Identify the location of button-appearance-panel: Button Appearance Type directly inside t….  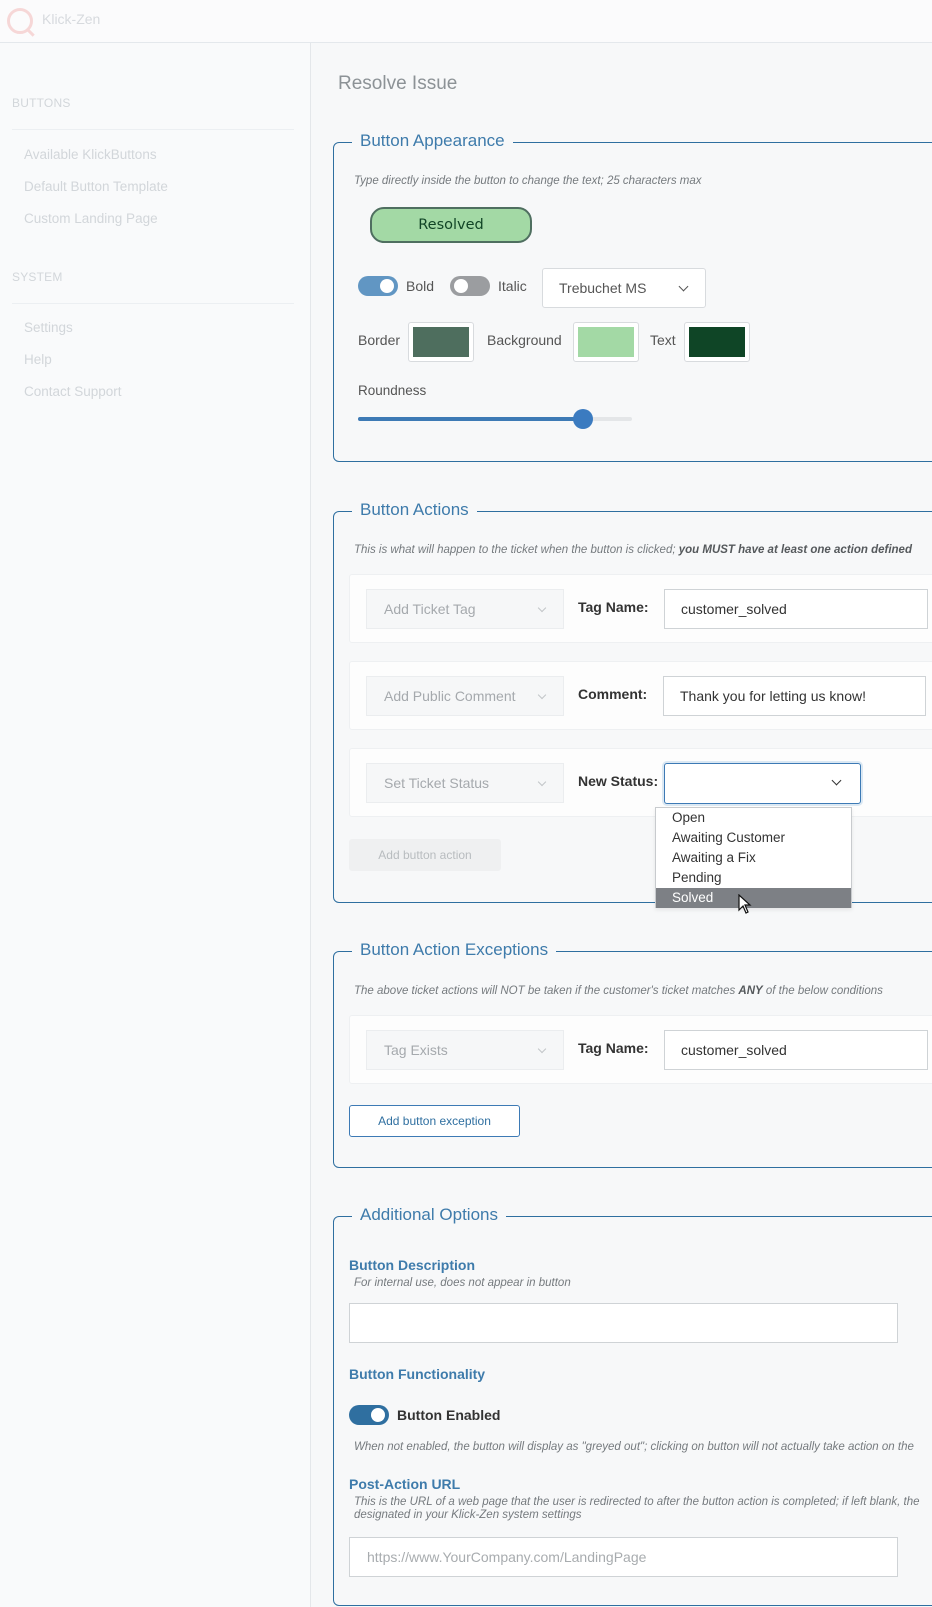
(632, 296).